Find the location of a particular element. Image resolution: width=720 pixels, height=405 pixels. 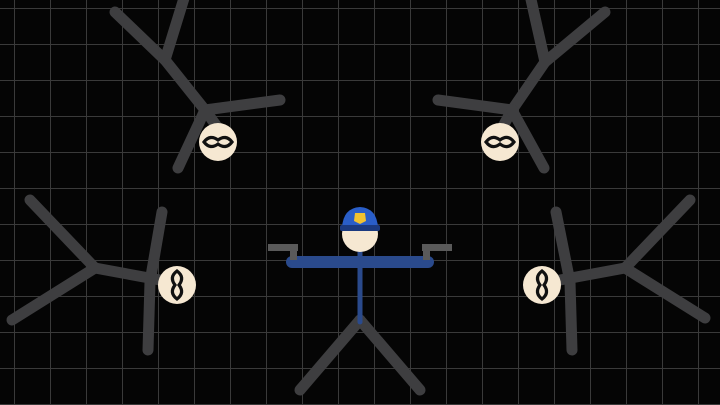

enemy-mid-left is located at coordinates (101, 275).